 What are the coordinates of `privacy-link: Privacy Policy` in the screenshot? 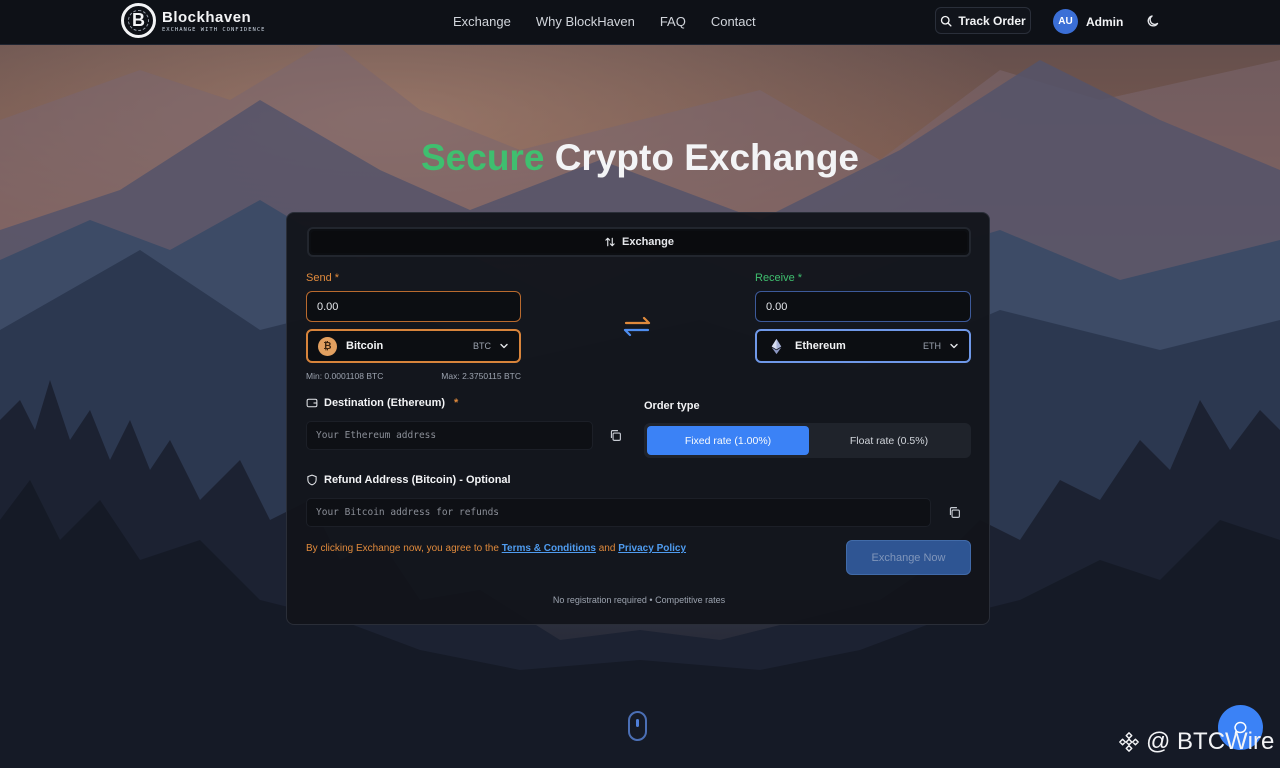 It's located at (652, 548).